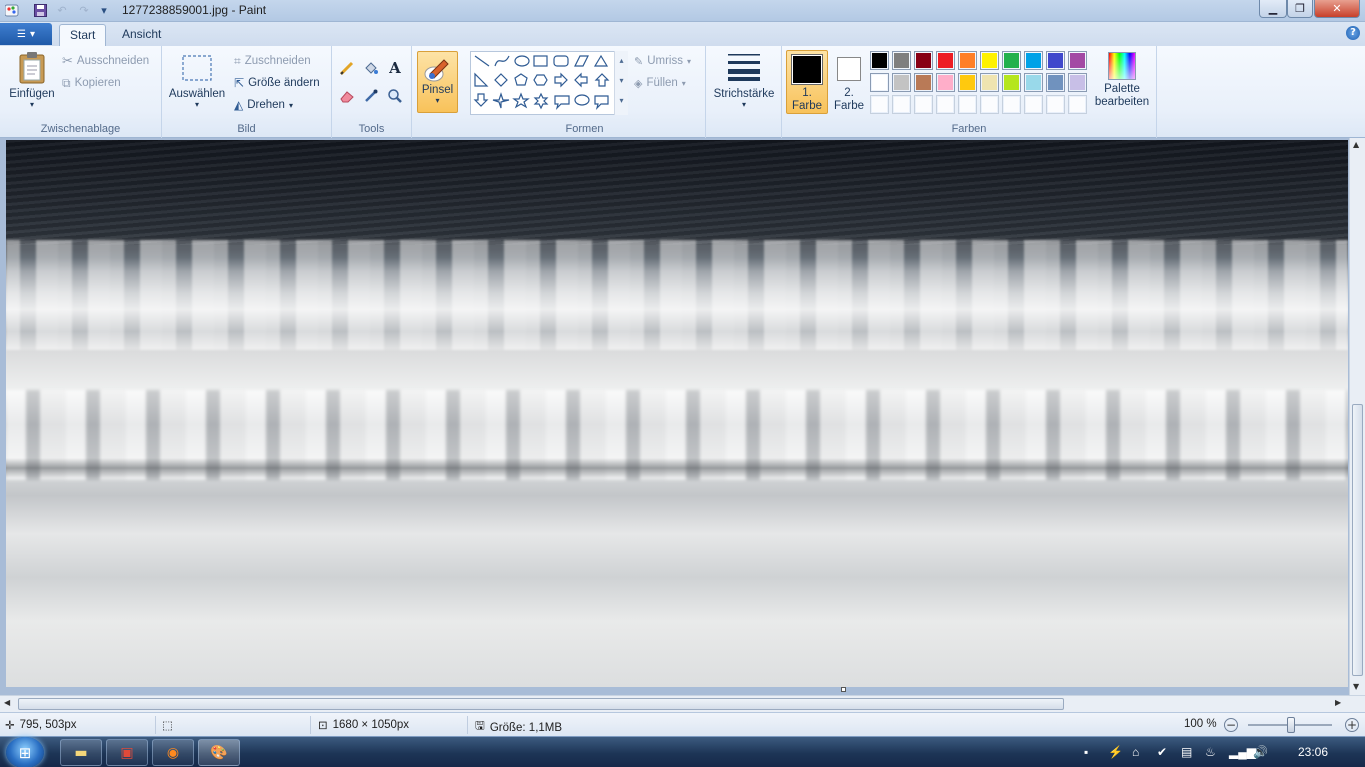  Describe the element at coordinates (849, 82) in the screenshot. I see `color2-button: 2. Farbe` at that location.